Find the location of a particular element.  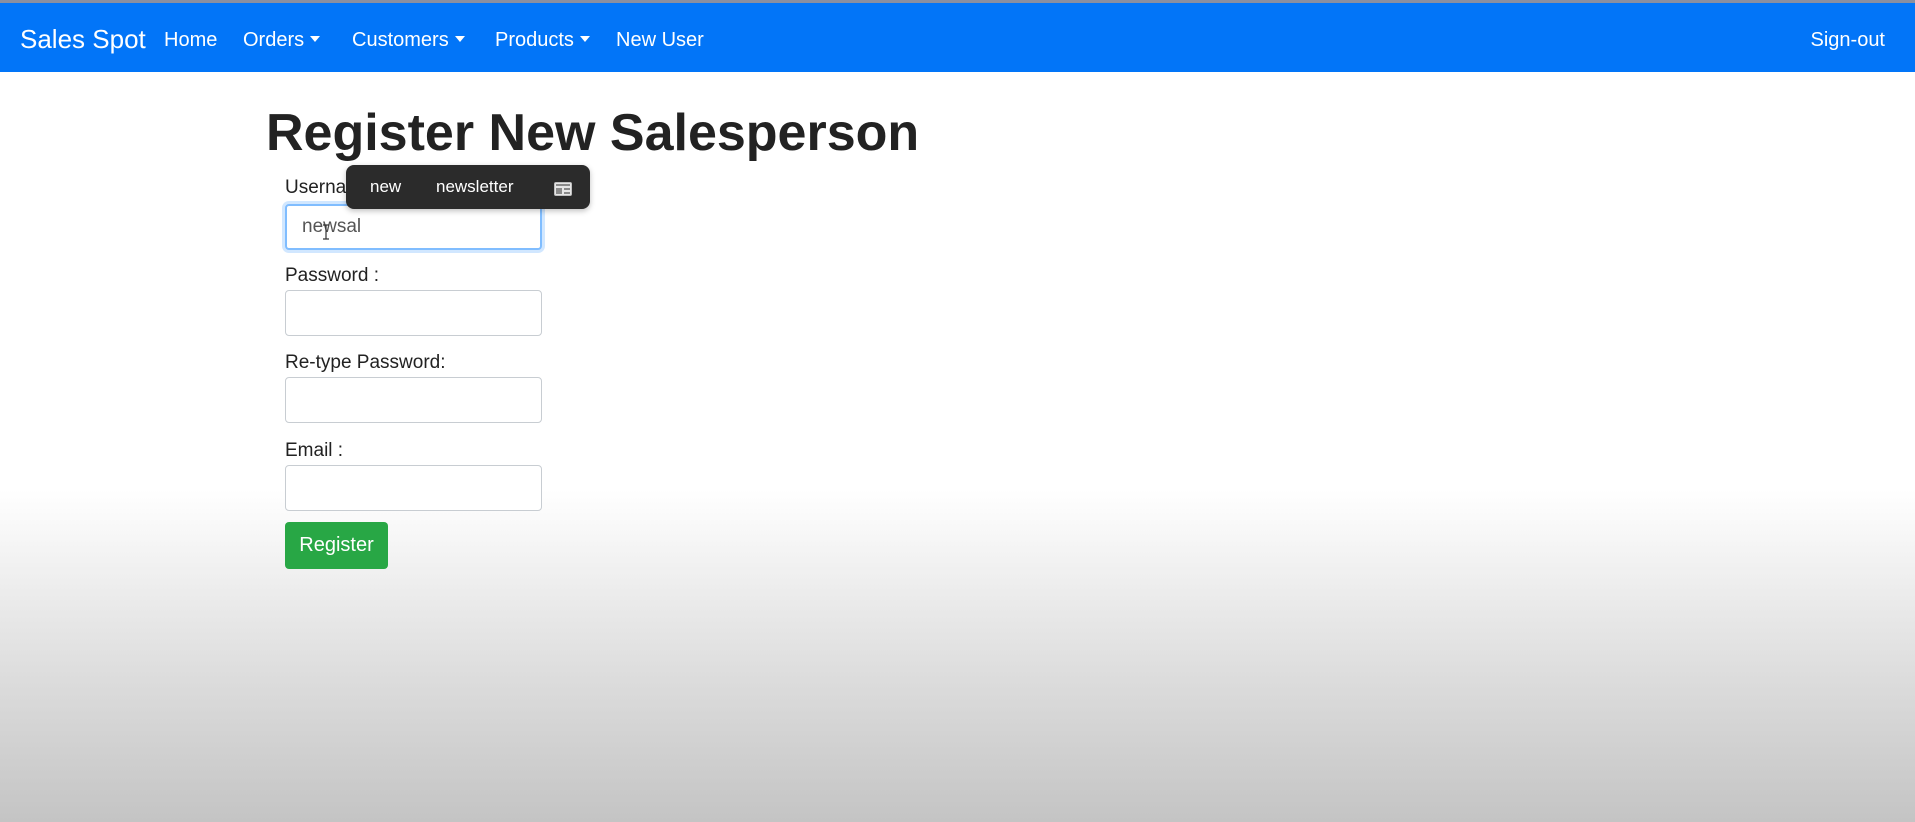

nav-home: Home is located at coordinates (190, 40).